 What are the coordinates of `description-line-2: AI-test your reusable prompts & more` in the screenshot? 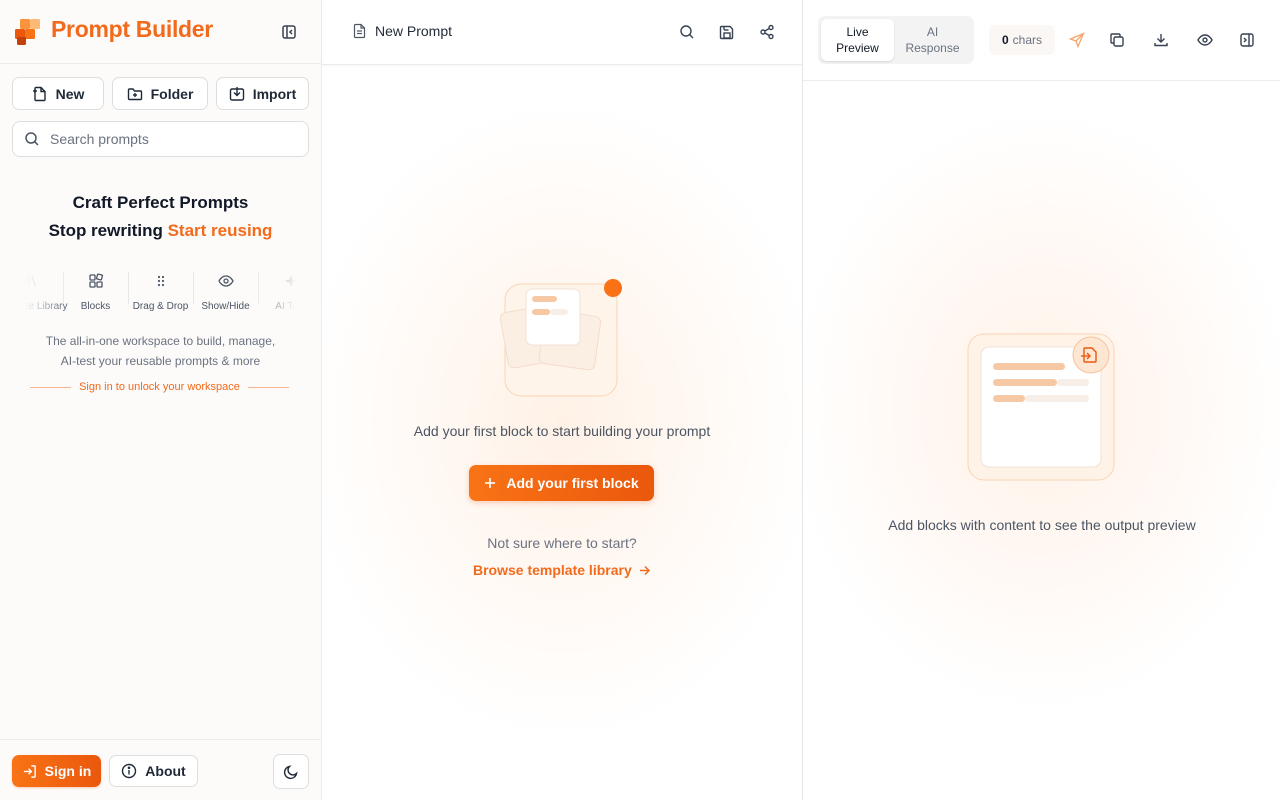 It's located at (160, 361).